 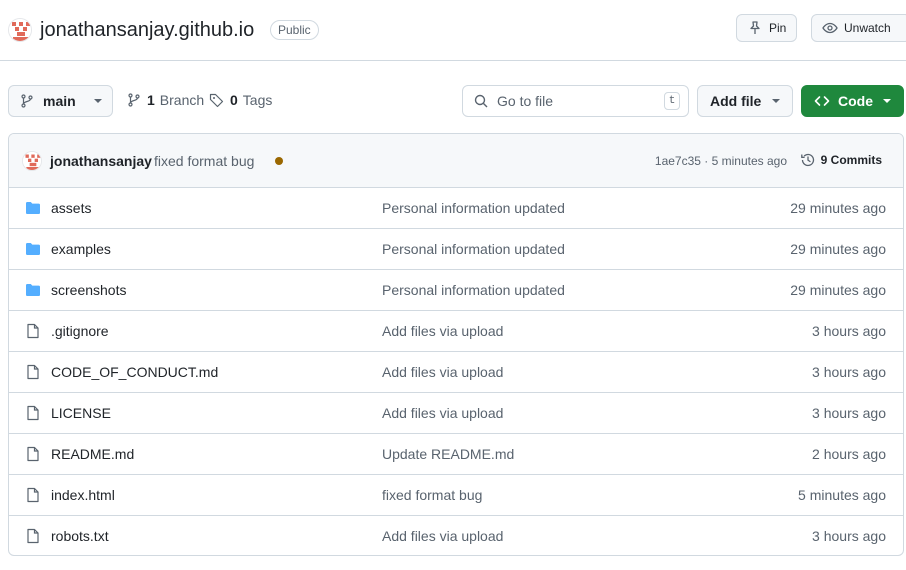 What do you see at coordinates (672, 101) in the screenshot?
I see `keyboard-shortcut-hint: t` at bounding box center [672, 101].